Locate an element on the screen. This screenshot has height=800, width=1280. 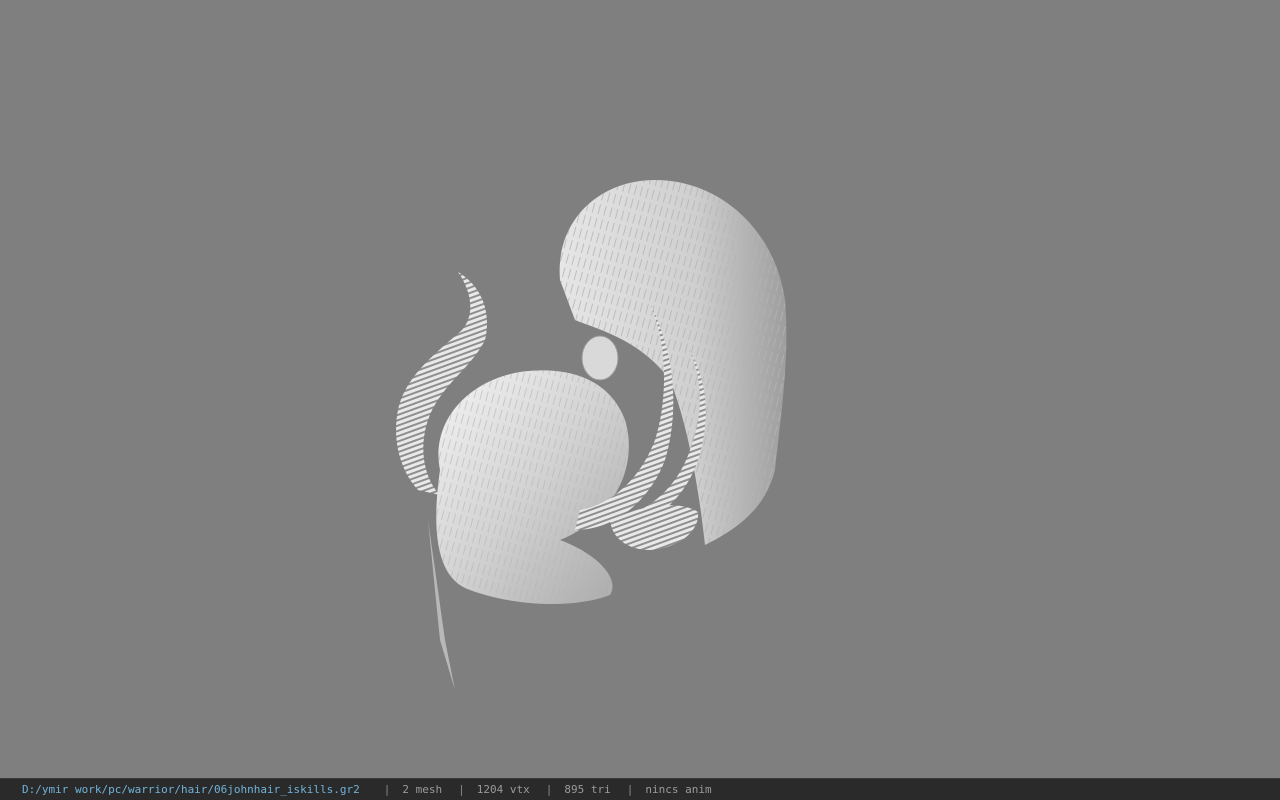
mesh-count: 2 mesh is located at coordinates (422, 789).